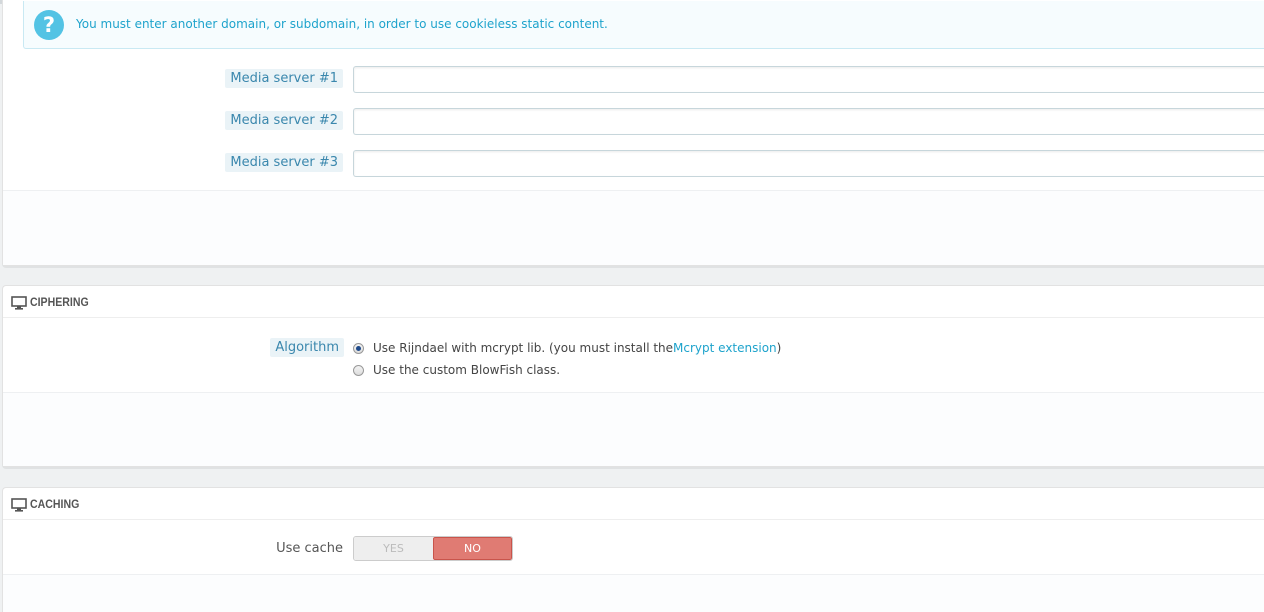  Describe the element at coordinates (307, 347) in the screenshot. I see `algorithm-label: Algorithm` at that location.